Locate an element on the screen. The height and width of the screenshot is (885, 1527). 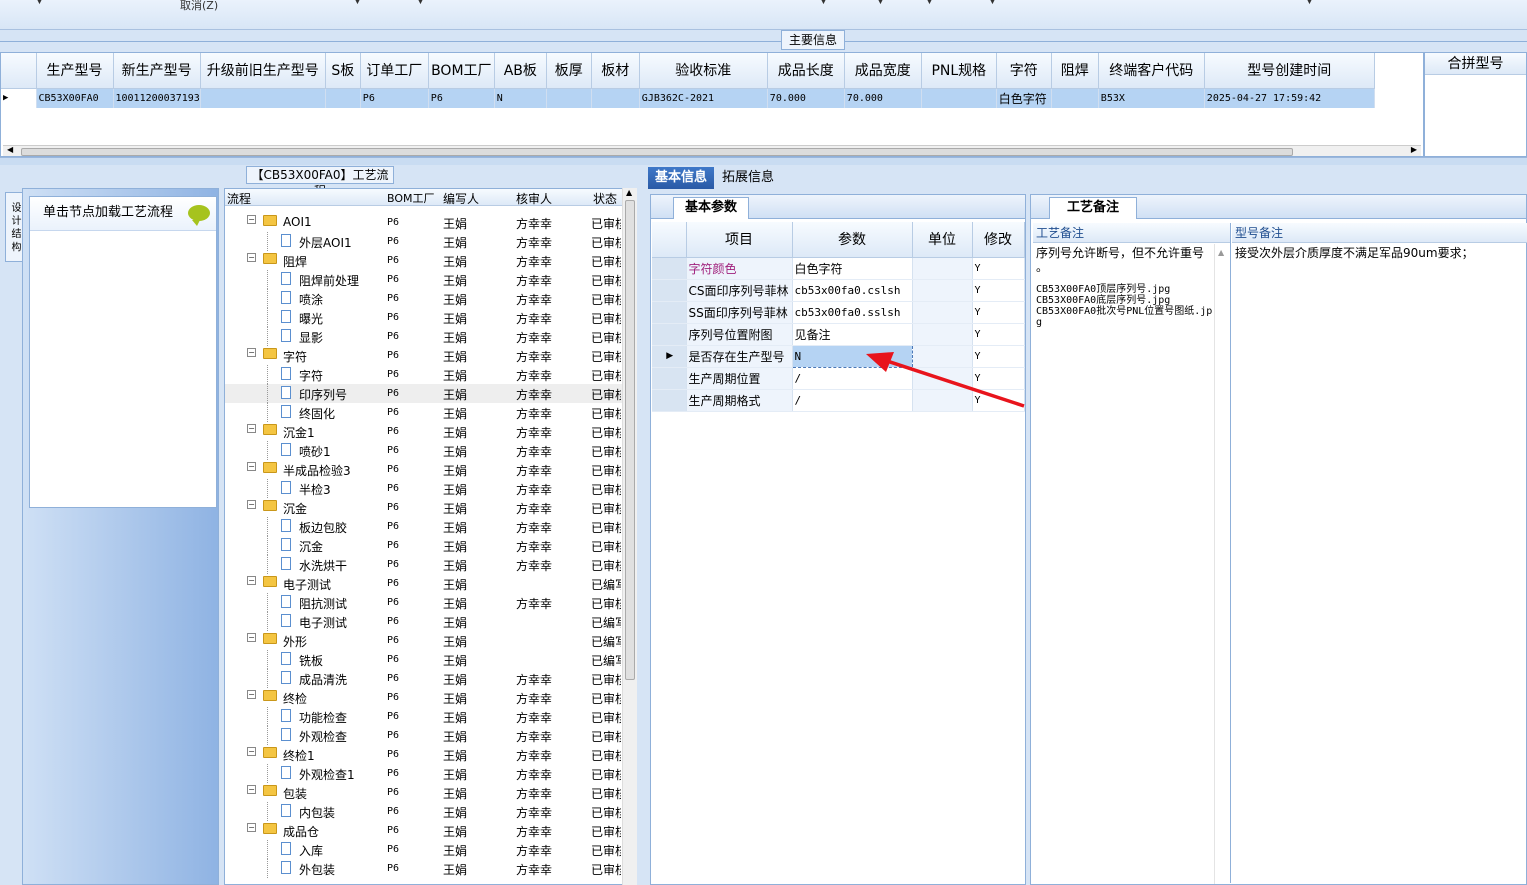
tree-row: 电子测试 P6 王娟 已编写 is located at coordinates (430, 621).